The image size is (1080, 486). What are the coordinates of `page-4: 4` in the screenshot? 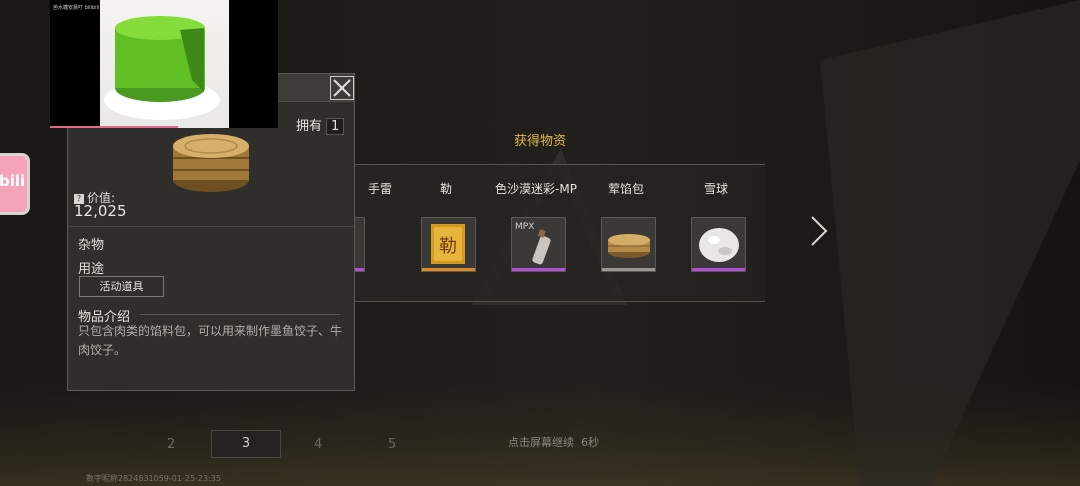 It's located at (318, 444).